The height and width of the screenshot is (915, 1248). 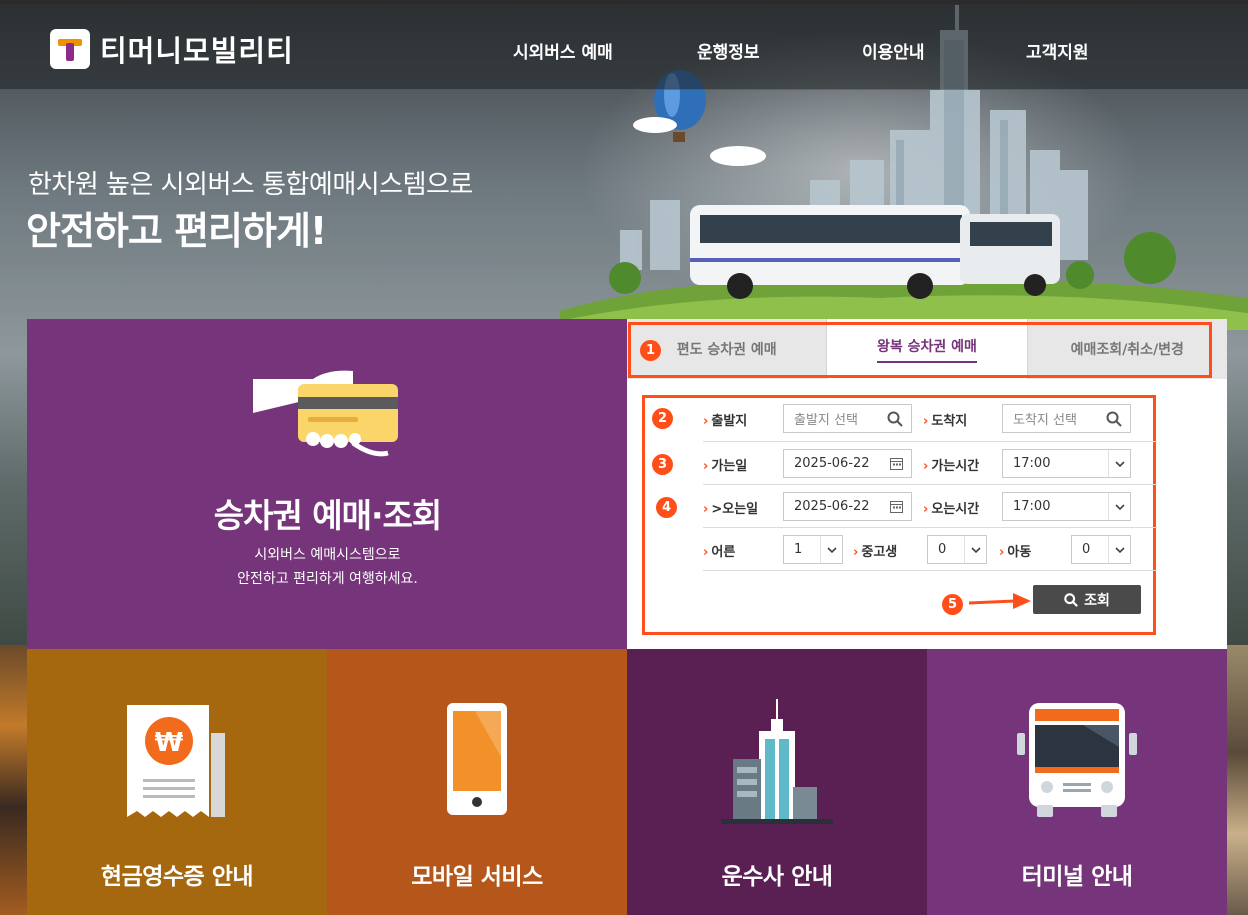 I want to click on step-number-2: 2, so click(x=662, y=418).